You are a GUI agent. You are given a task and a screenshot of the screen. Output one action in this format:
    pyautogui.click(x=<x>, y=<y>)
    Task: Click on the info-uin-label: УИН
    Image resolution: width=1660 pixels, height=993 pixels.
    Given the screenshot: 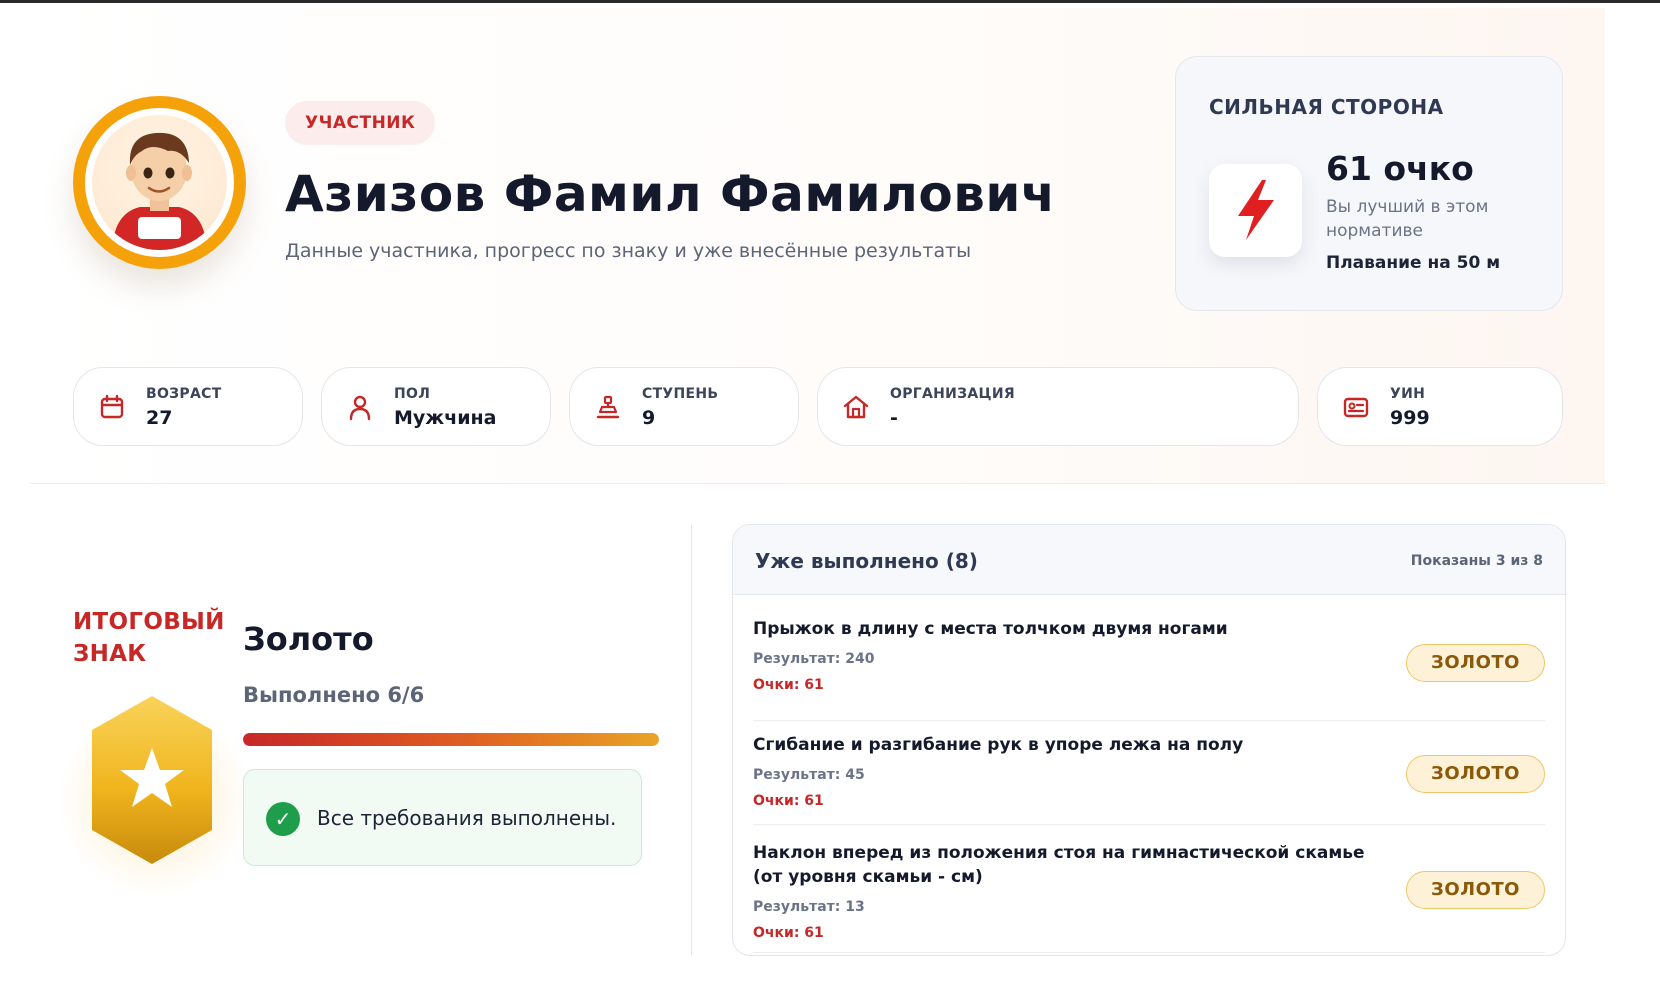 What is the action you would take?
    pyautogui.click(x=1408, y=394)
    